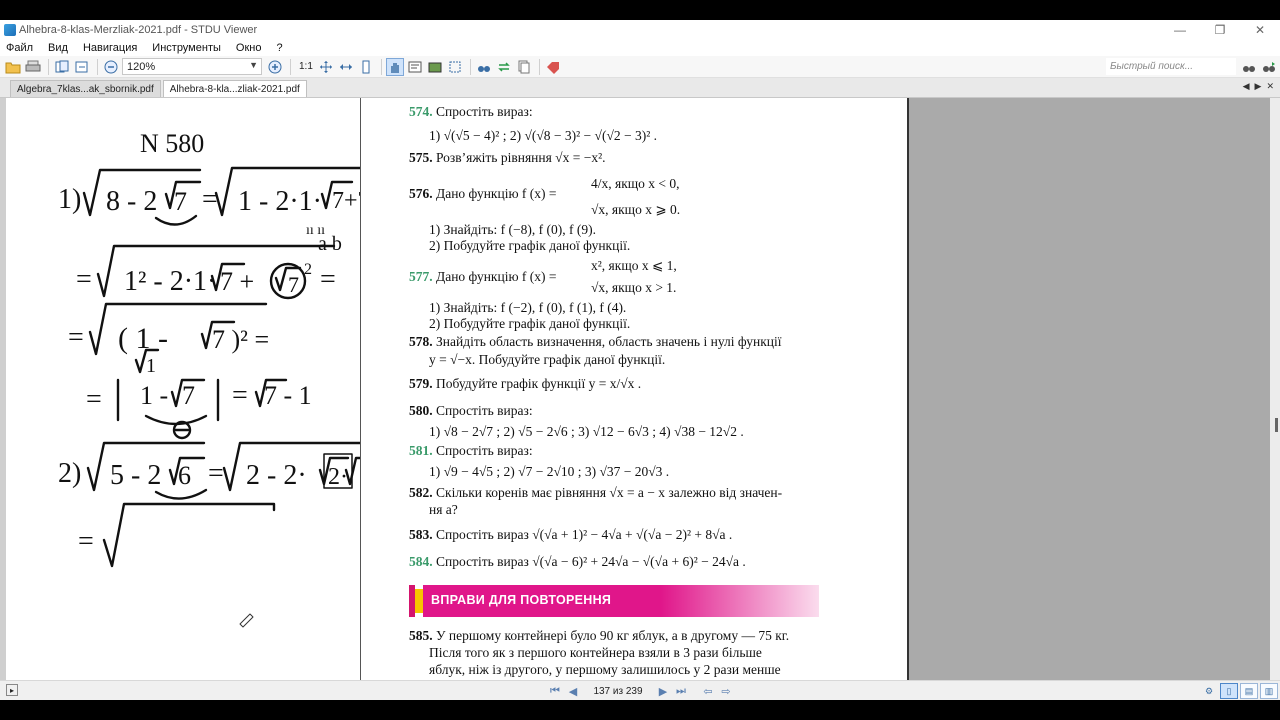  What do you see at coordinates (186, 48) in the screenshot?
I see `menu-tools: Инструменты` at bounding box center [186, 48].